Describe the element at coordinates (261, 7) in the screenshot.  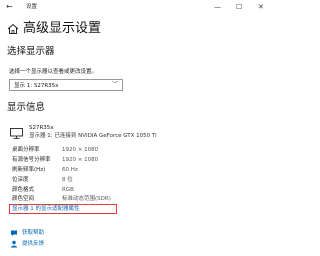
I see `close-button: ✕` at that location.